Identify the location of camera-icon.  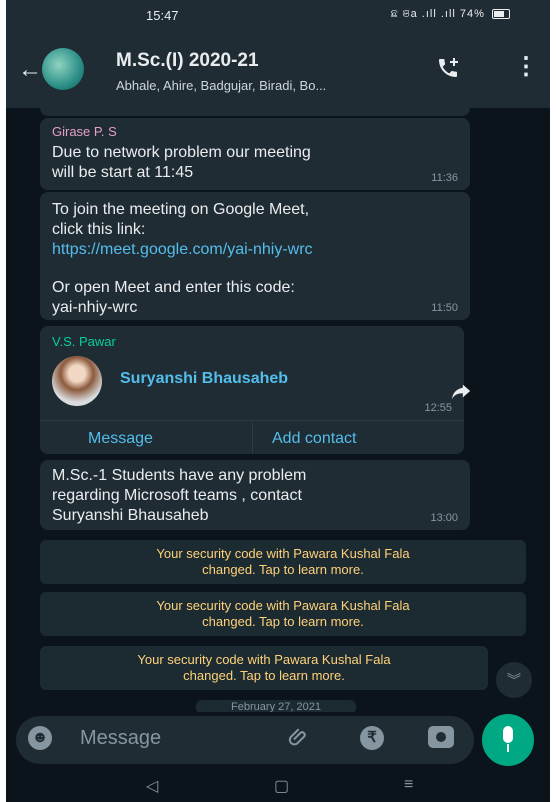
(441, 737).